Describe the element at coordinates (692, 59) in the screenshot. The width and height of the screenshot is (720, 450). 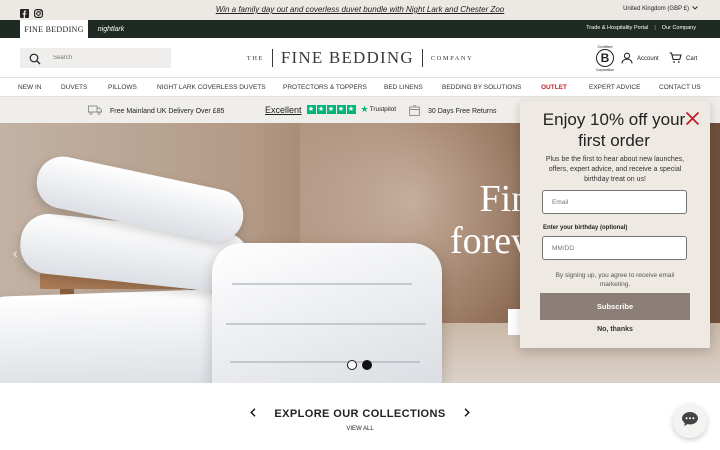
I see `cart-label: Cart` at that location.